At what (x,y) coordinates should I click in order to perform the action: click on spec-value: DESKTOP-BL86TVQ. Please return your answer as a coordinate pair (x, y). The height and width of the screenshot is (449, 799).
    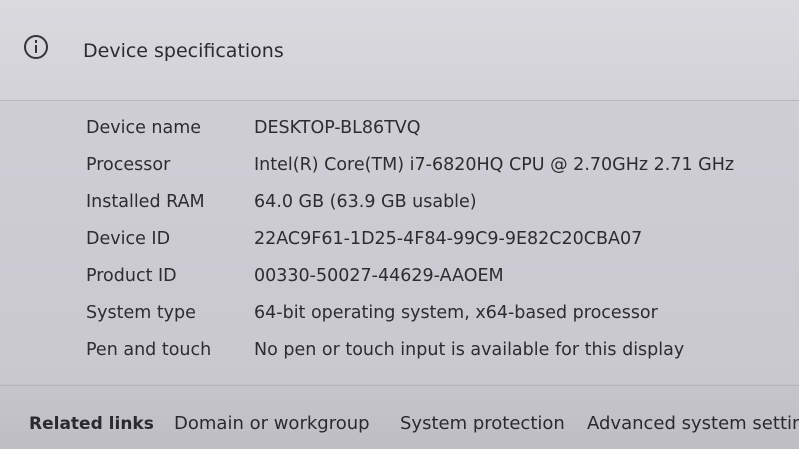
    Looking at the image, I should click on (337, 128).